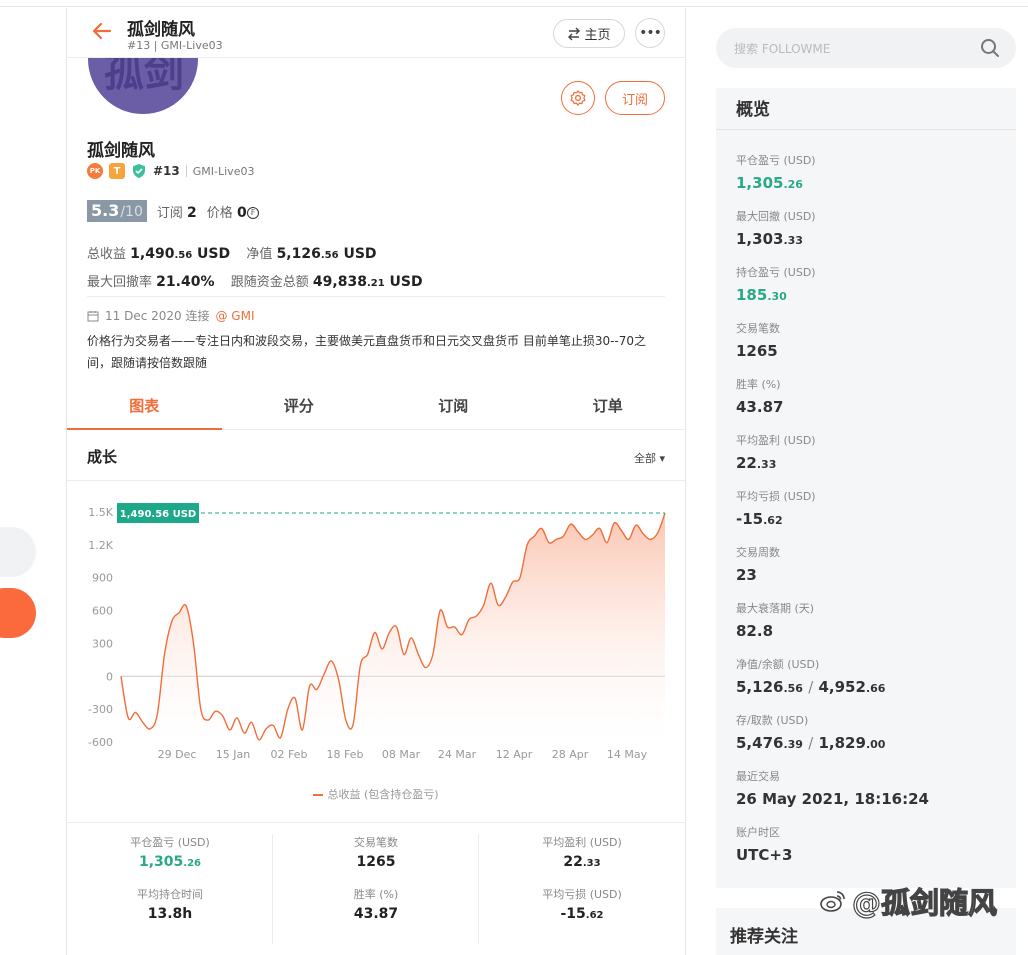 The image size is (1028, 955). What do you see at coordinates (875, 744) in the screenshot?
I see `overview-value-secondary-decimals: .00` at bounding box center [875, 744].